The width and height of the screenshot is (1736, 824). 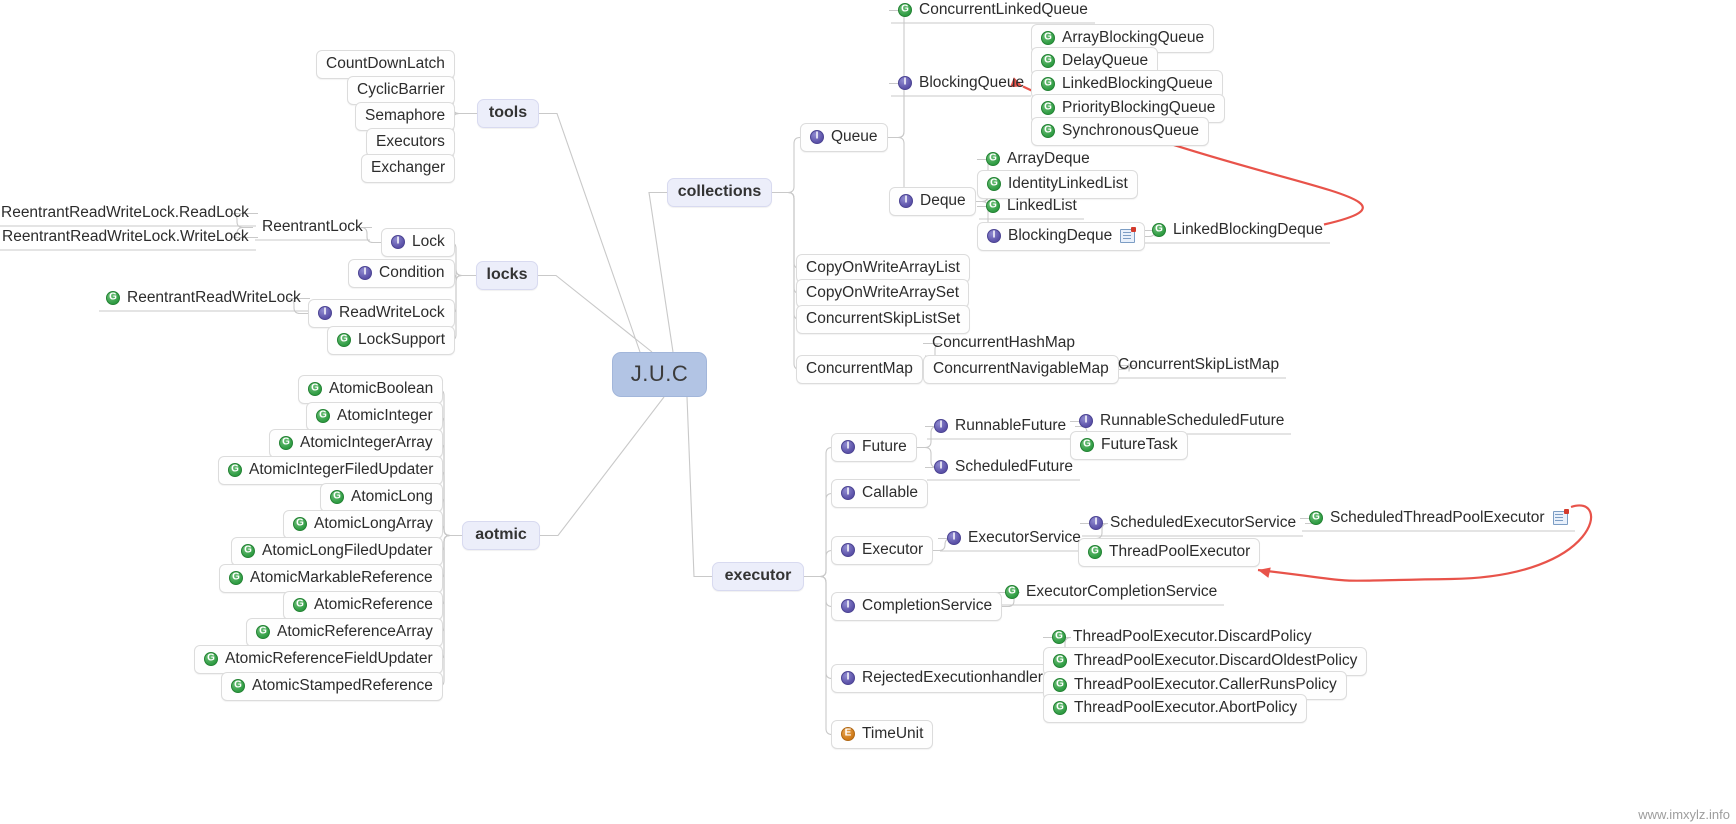 I want to click on node-atomicintegerarray: G AtomicIntegerArray, so click(x=356, y=443).